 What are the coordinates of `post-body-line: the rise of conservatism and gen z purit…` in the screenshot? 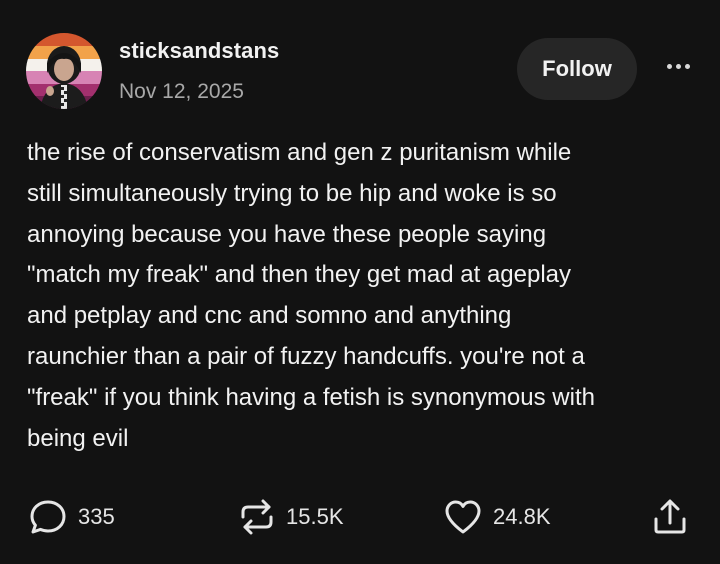 It's located at (299, 152).